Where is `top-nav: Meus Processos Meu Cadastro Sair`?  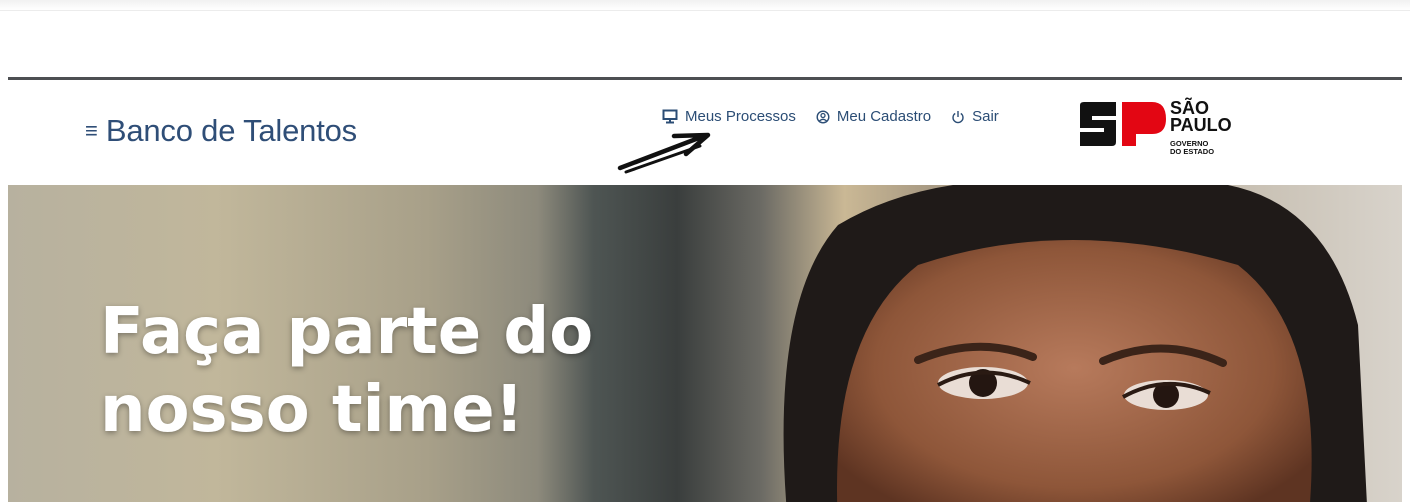 top-nav: Meus Processos Meu Cadastro Sair is located at coordinates (830, 116).